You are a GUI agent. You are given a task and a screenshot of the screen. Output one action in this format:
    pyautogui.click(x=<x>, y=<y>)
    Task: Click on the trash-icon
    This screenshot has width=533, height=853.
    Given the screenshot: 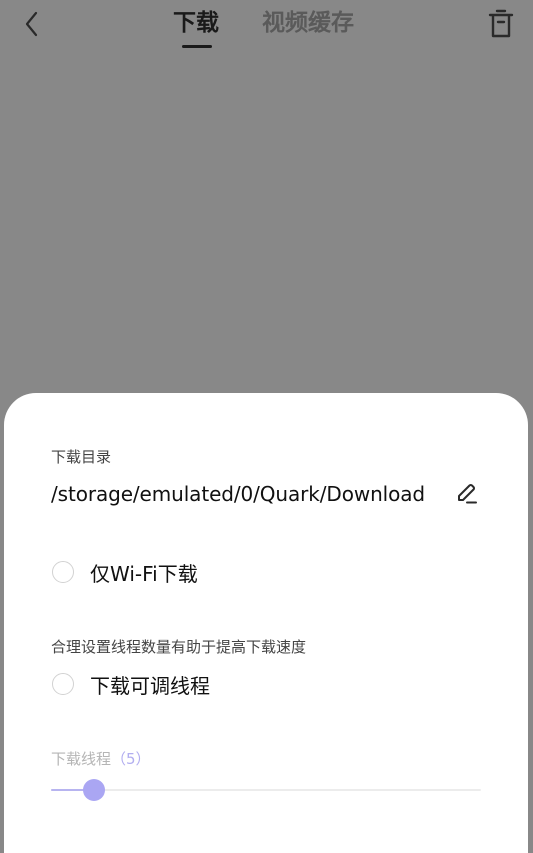 What is the action you would take?
    pyautogui.click(x=501, y=23)
    